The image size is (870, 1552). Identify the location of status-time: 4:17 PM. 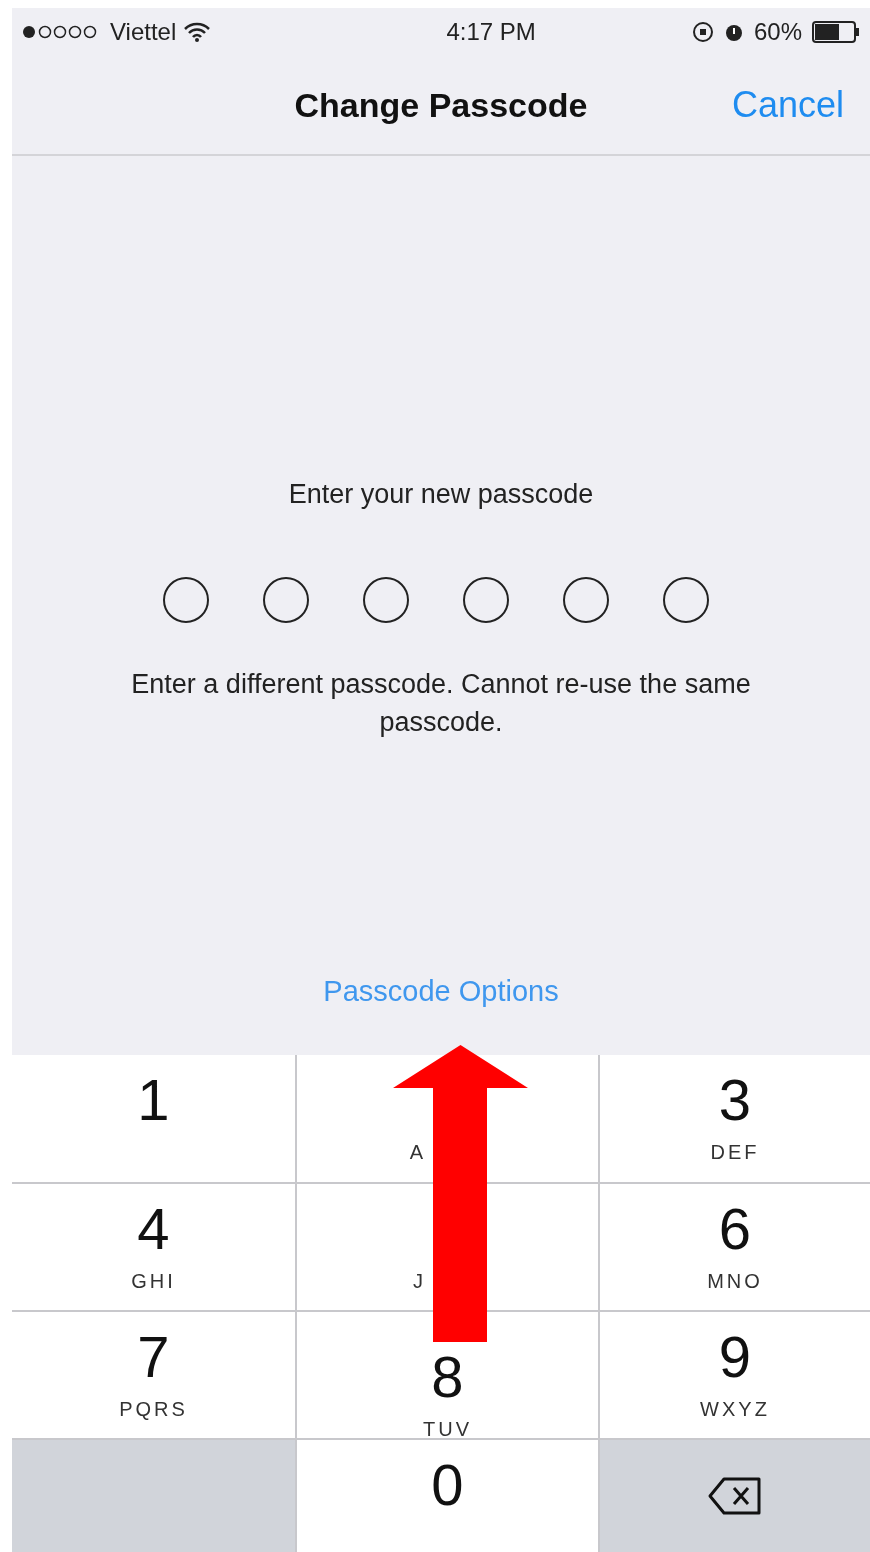
(491, 32).